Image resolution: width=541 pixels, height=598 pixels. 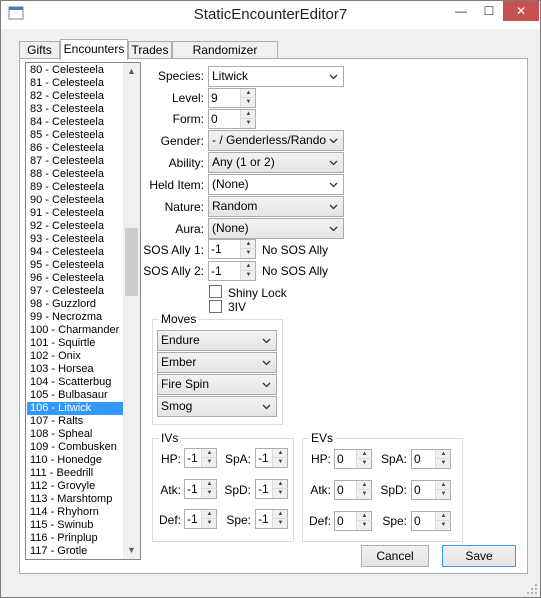 I want to click on sos-ally1-stepper: -1 ▲ ▼, so click(x=232, y=249).